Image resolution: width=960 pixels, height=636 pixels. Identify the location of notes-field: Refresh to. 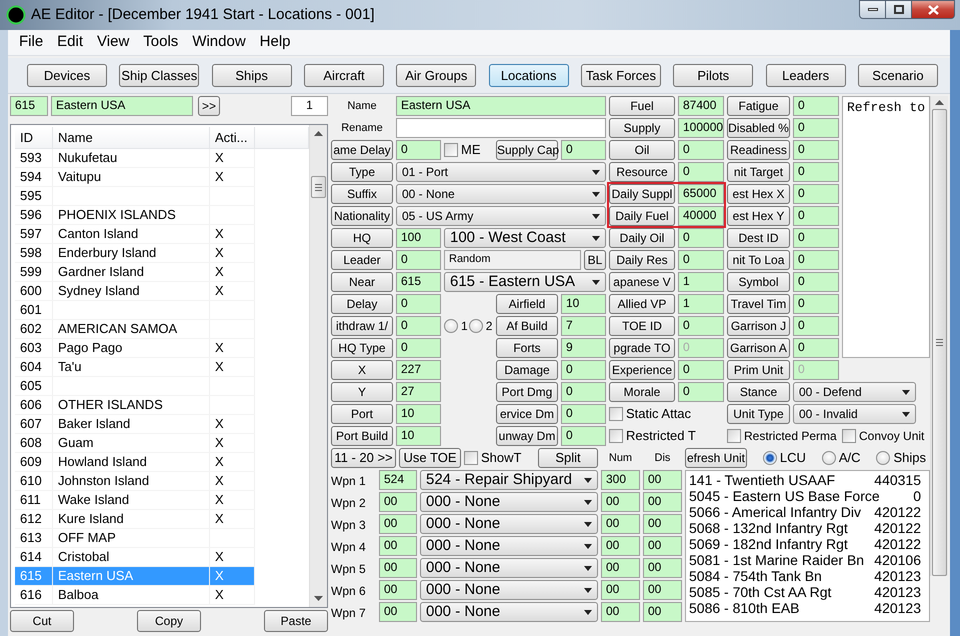
(886, 227).